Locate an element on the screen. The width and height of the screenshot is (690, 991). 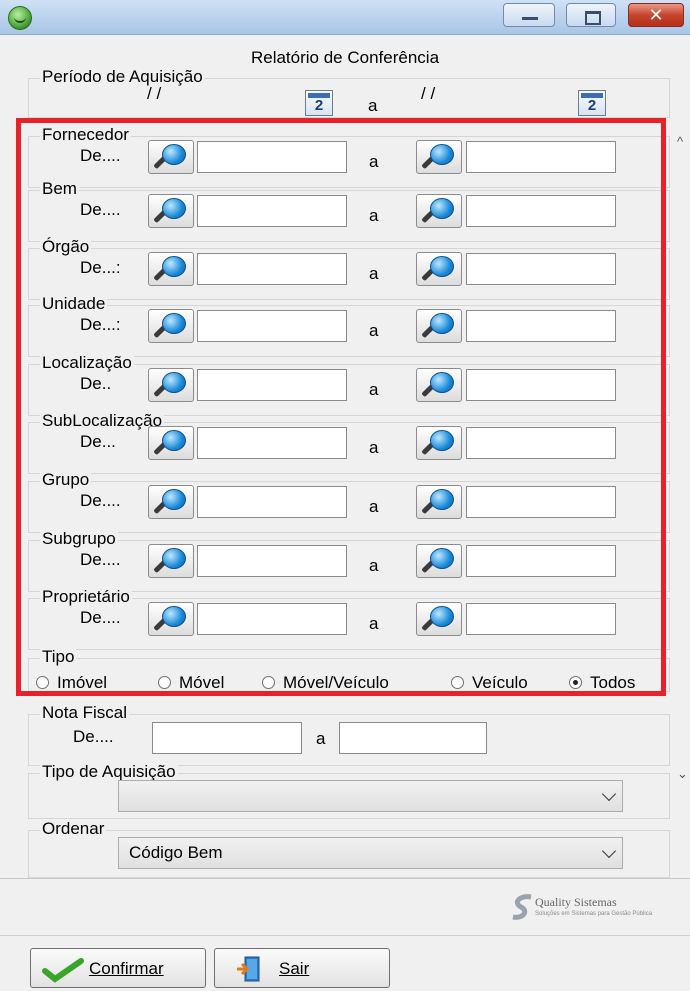
close-icon: ✕ is located at coordinates (656, 15).